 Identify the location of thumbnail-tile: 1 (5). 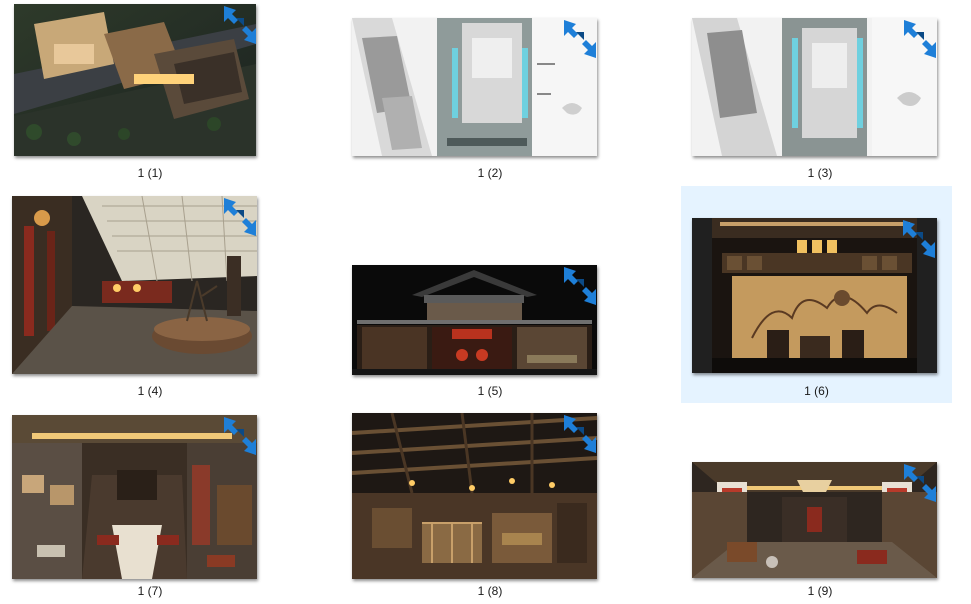
(490, 297).